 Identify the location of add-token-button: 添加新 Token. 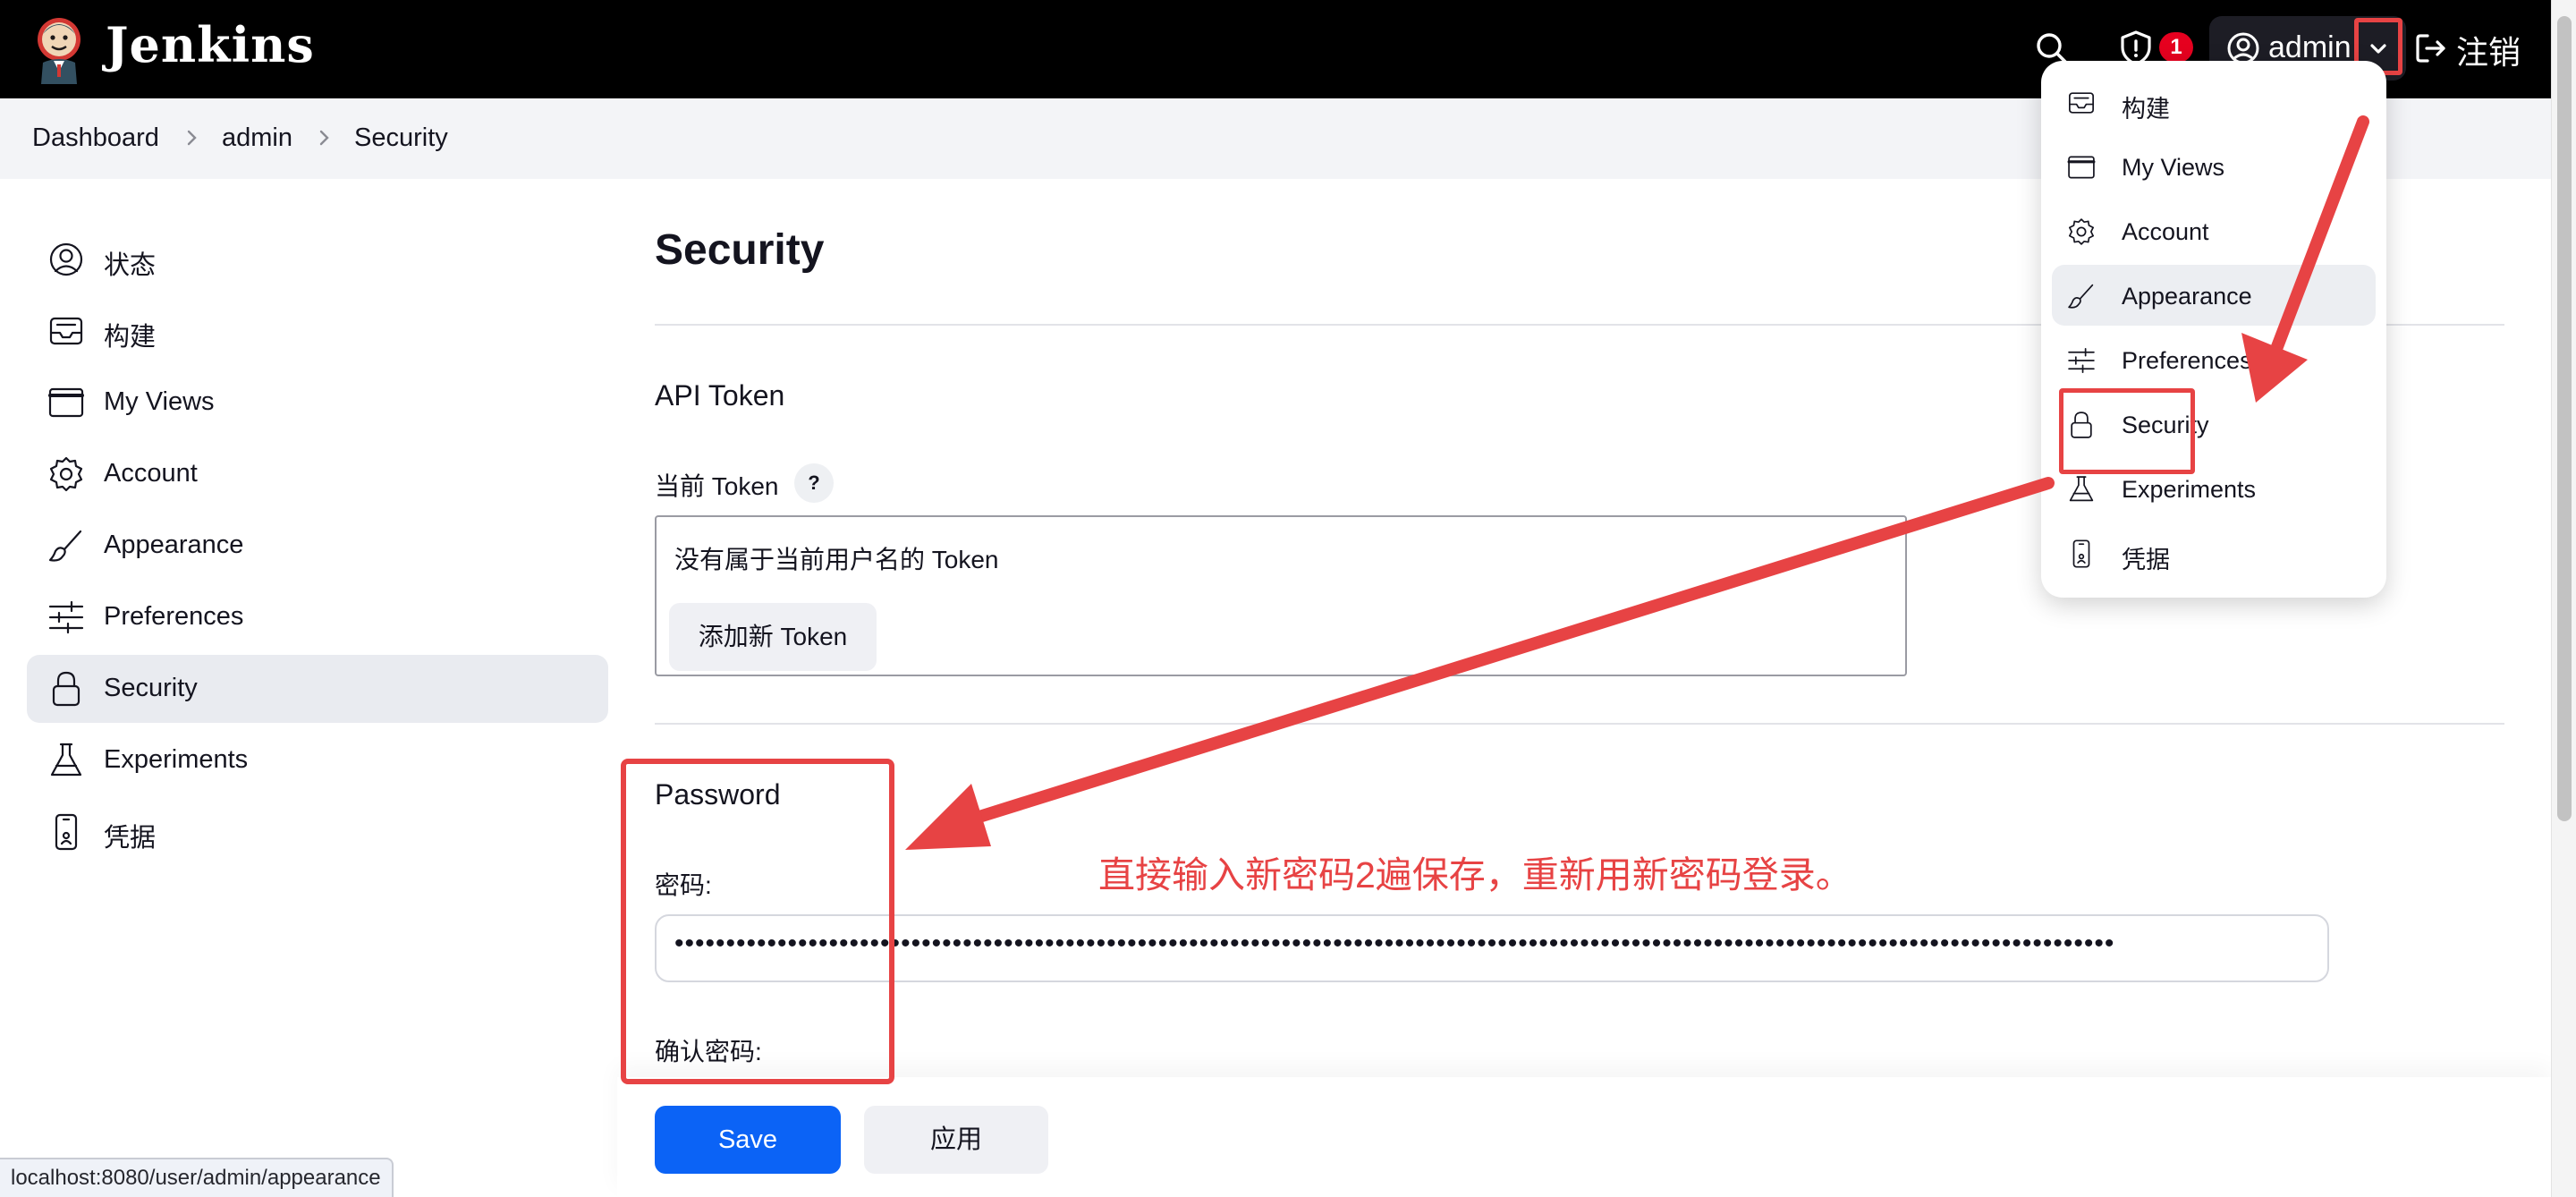
(773, 637).